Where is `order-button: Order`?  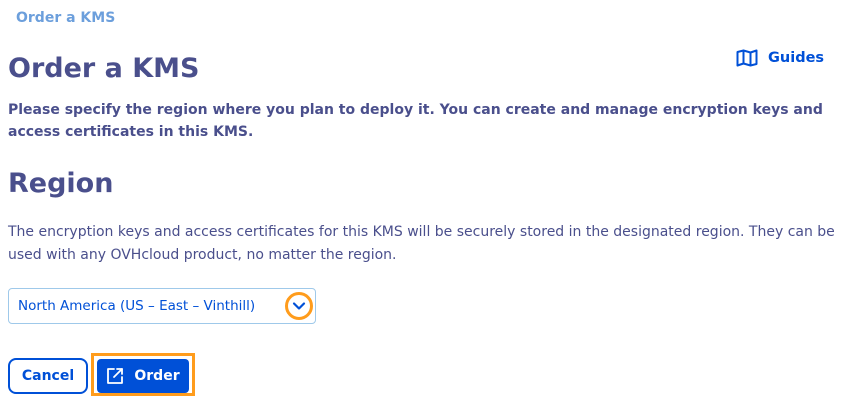 order-button: Order is located at coordinates (143, 376).